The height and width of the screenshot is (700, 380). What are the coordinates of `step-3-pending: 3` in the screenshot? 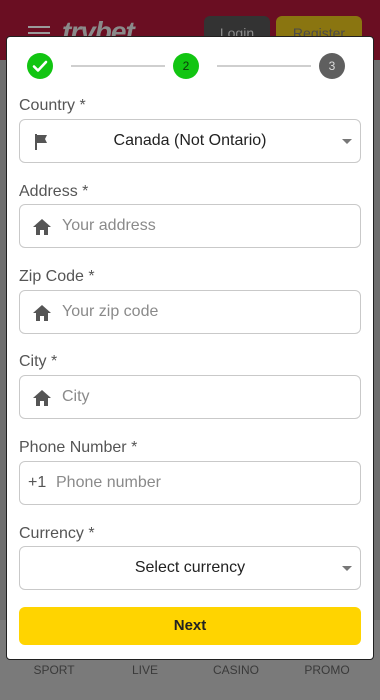 It's located at (332, 66).